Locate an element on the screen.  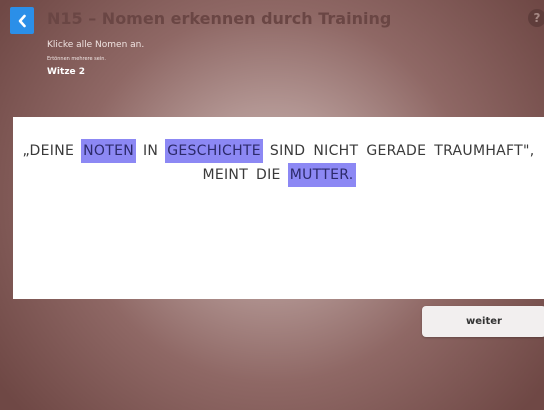
next-button: weiter is located at coordinates (483, 321).